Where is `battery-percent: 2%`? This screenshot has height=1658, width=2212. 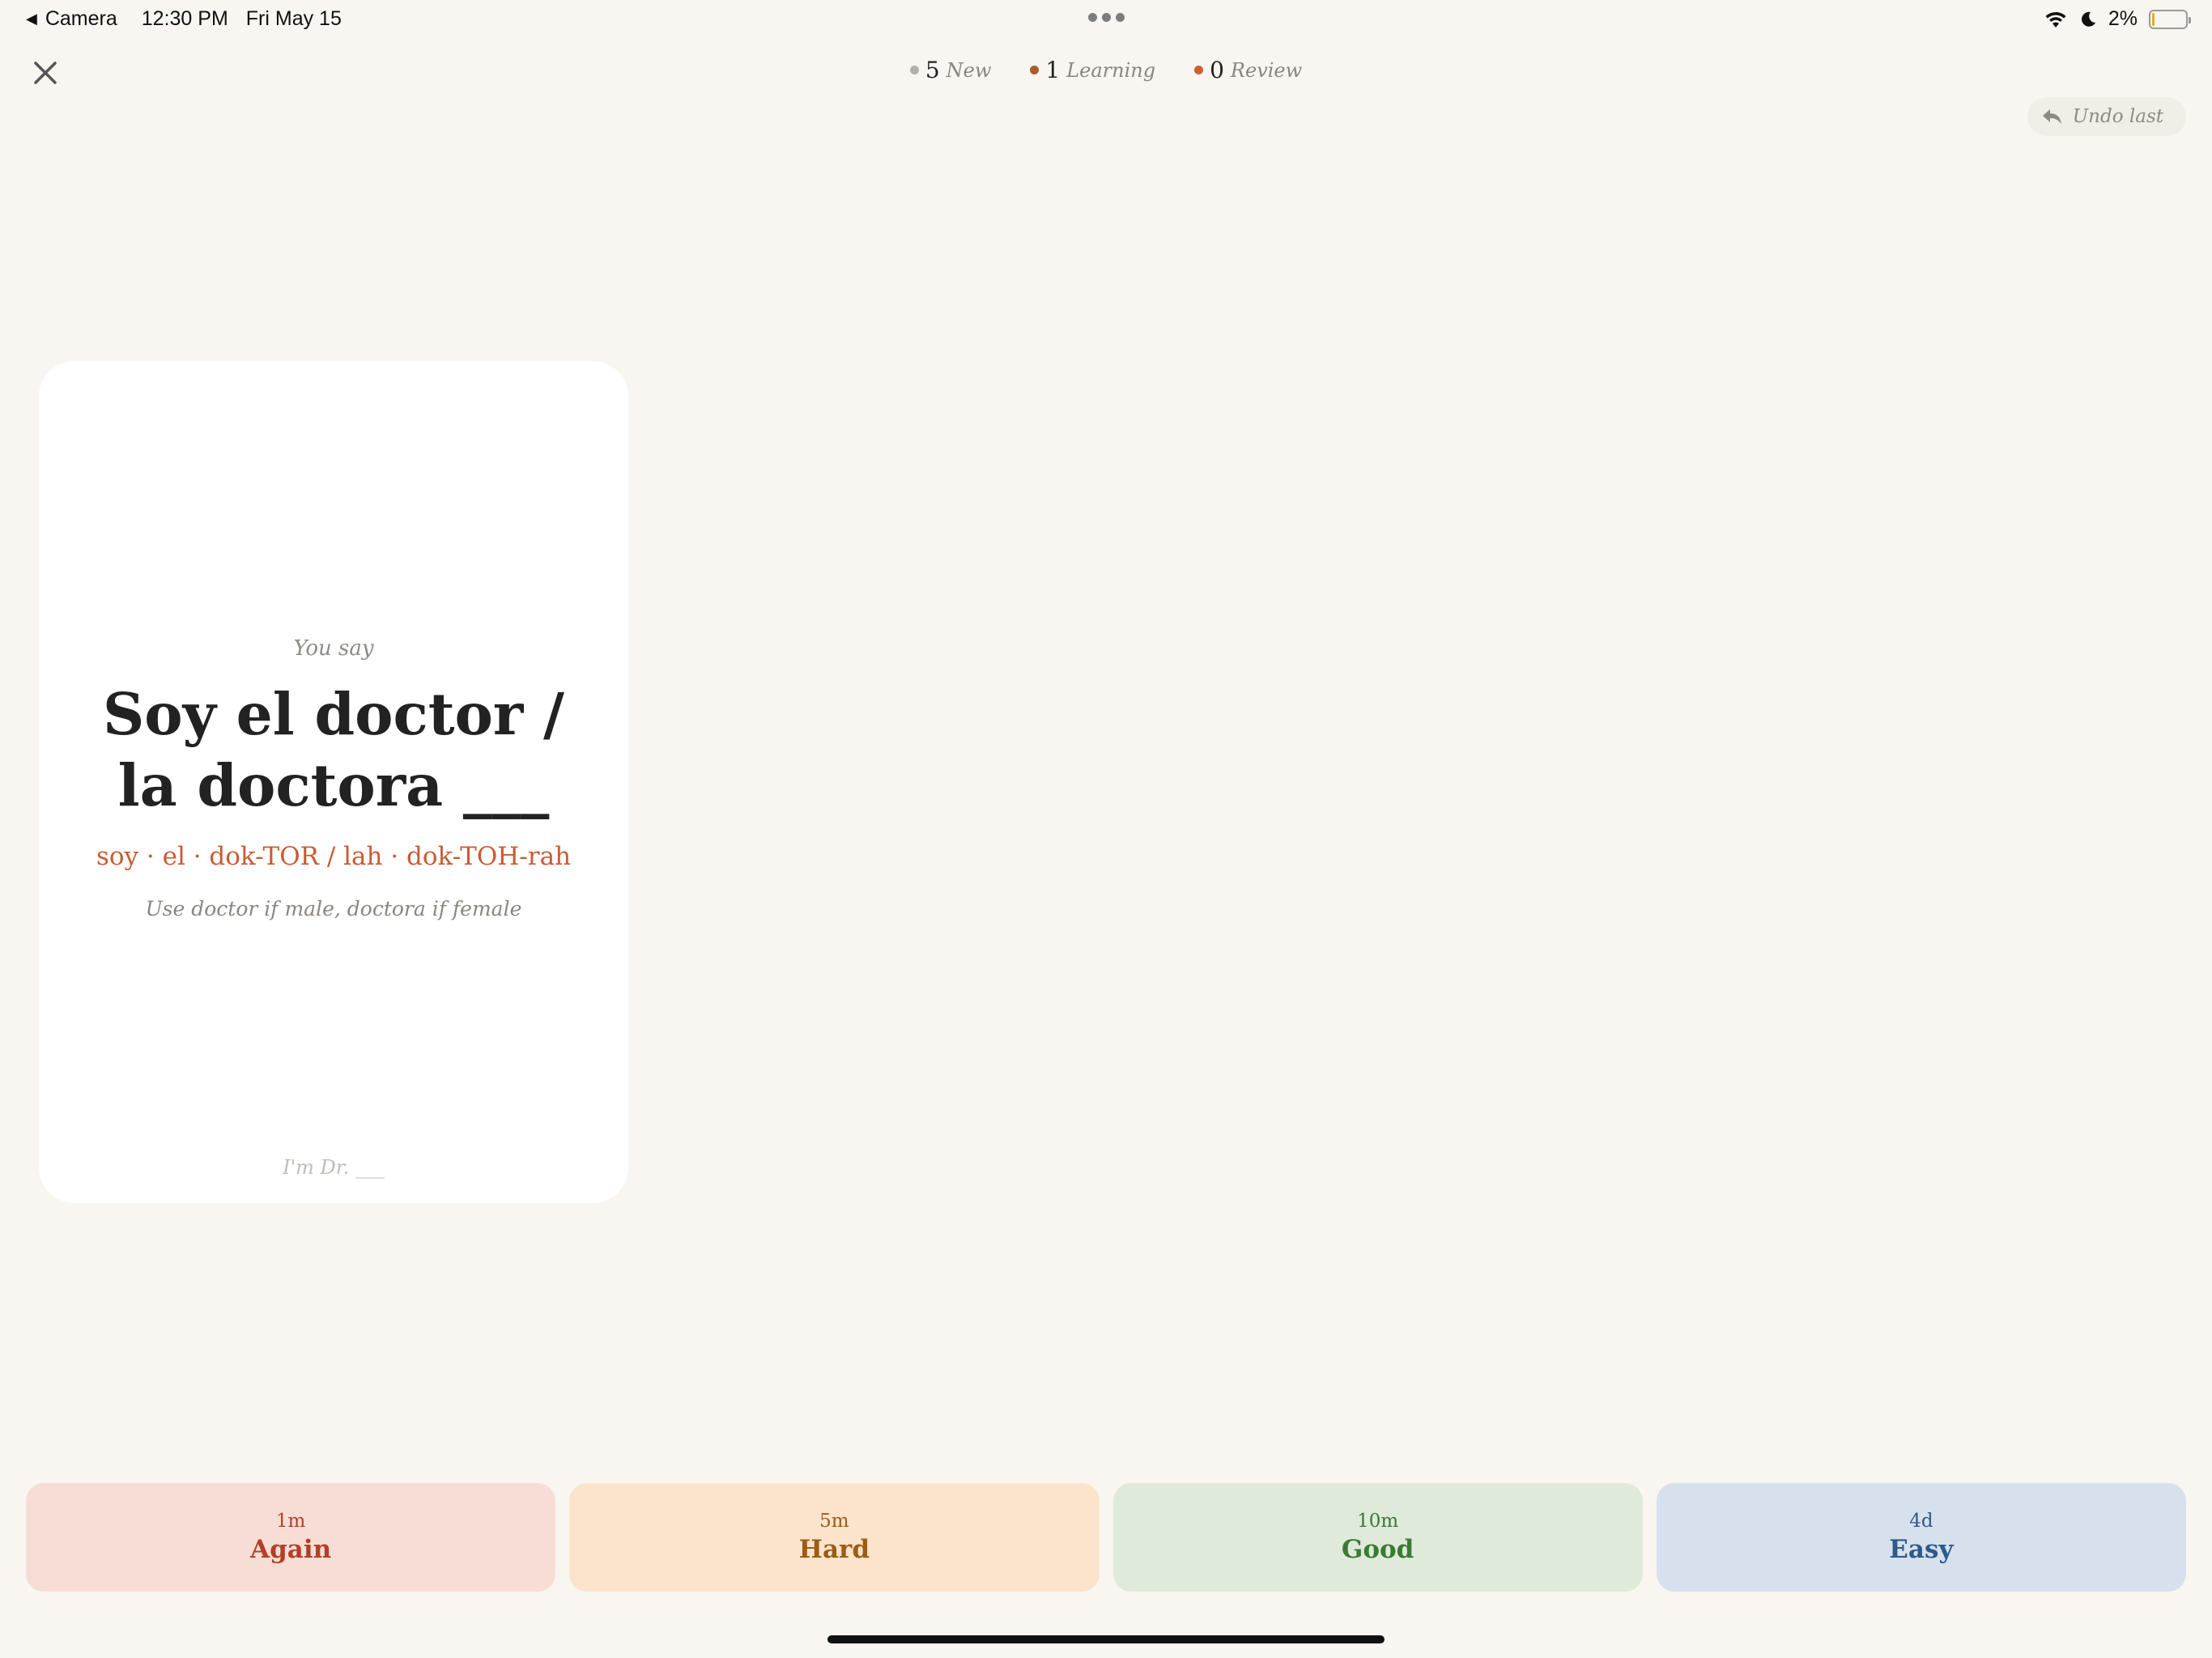 battery-percent: 2% is located at coordinates (2123, 18).